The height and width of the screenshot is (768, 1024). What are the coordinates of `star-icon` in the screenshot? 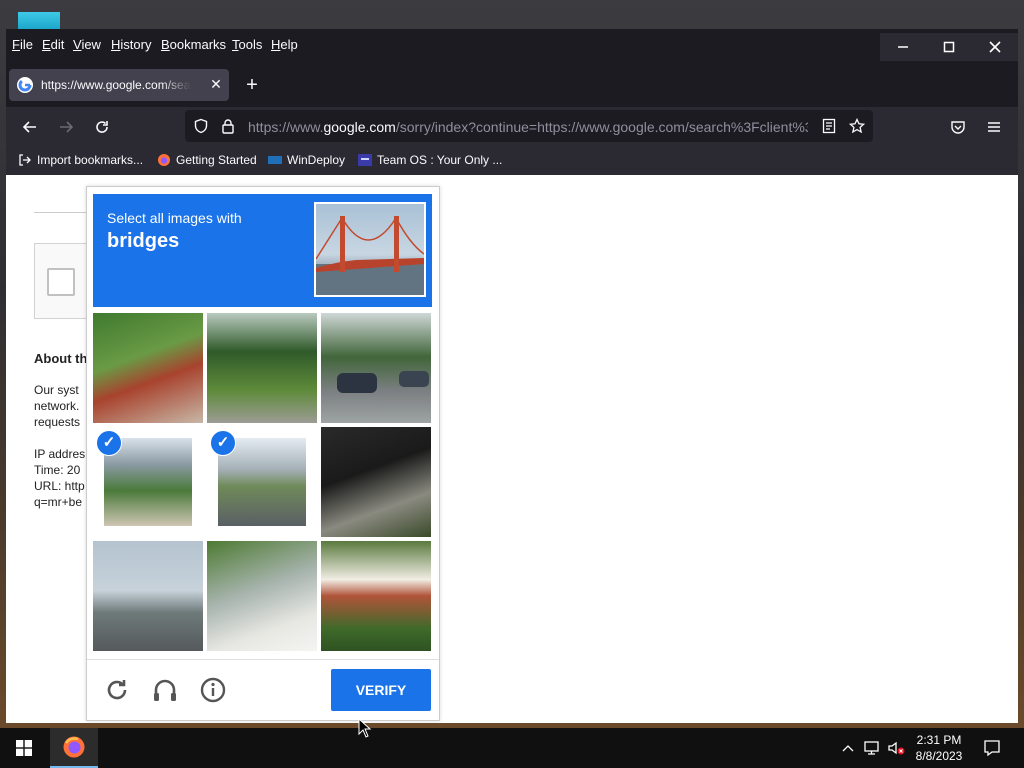 It's located at (857, 126).